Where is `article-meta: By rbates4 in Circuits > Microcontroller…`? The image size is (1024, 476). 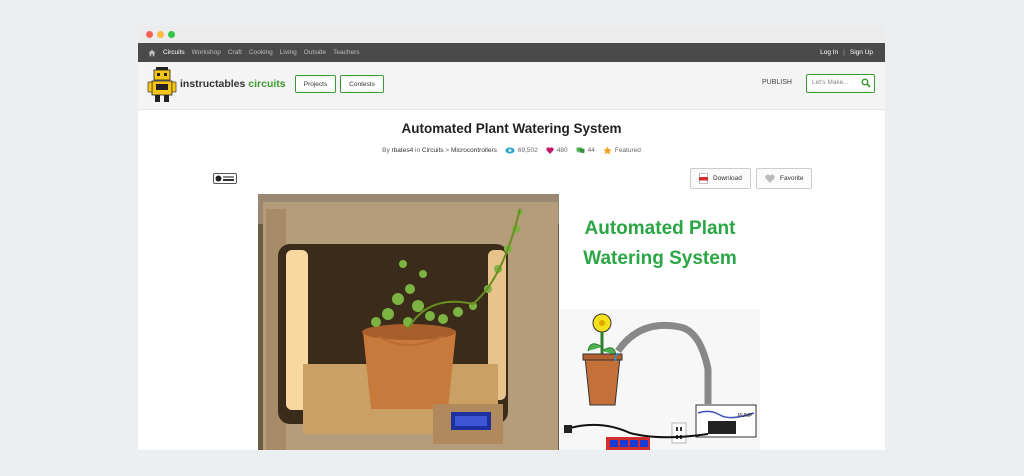
article-meta: By rbates4 in Circuits > Microcontroller… is located at coordinates (511, 150).